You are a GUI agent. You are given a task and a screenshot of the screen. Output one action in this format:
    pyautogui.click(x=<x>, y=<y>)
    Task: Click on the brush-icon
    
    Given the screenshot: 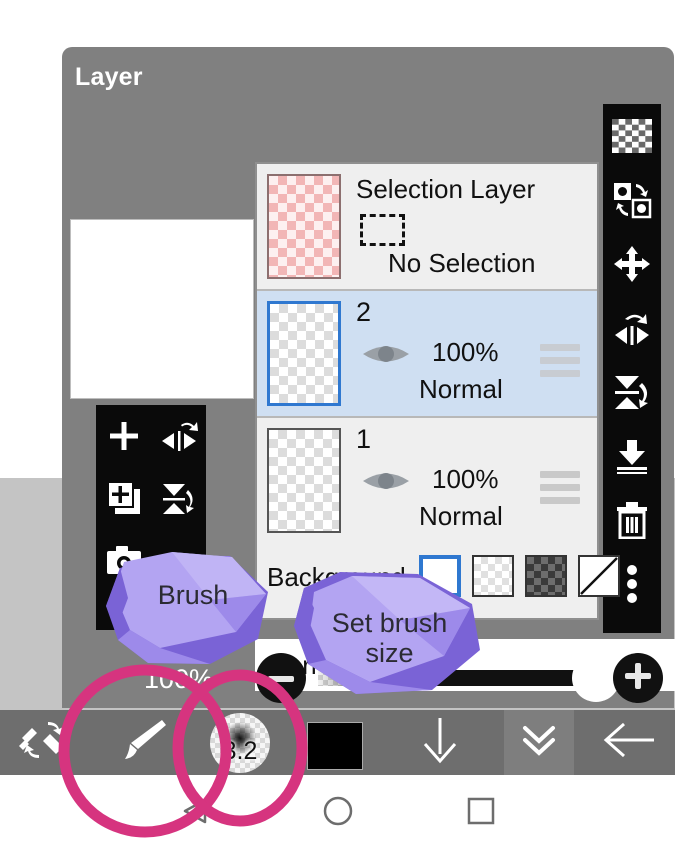 What is the action you would take?
    pyautogui.click(x=142, y=742)
    